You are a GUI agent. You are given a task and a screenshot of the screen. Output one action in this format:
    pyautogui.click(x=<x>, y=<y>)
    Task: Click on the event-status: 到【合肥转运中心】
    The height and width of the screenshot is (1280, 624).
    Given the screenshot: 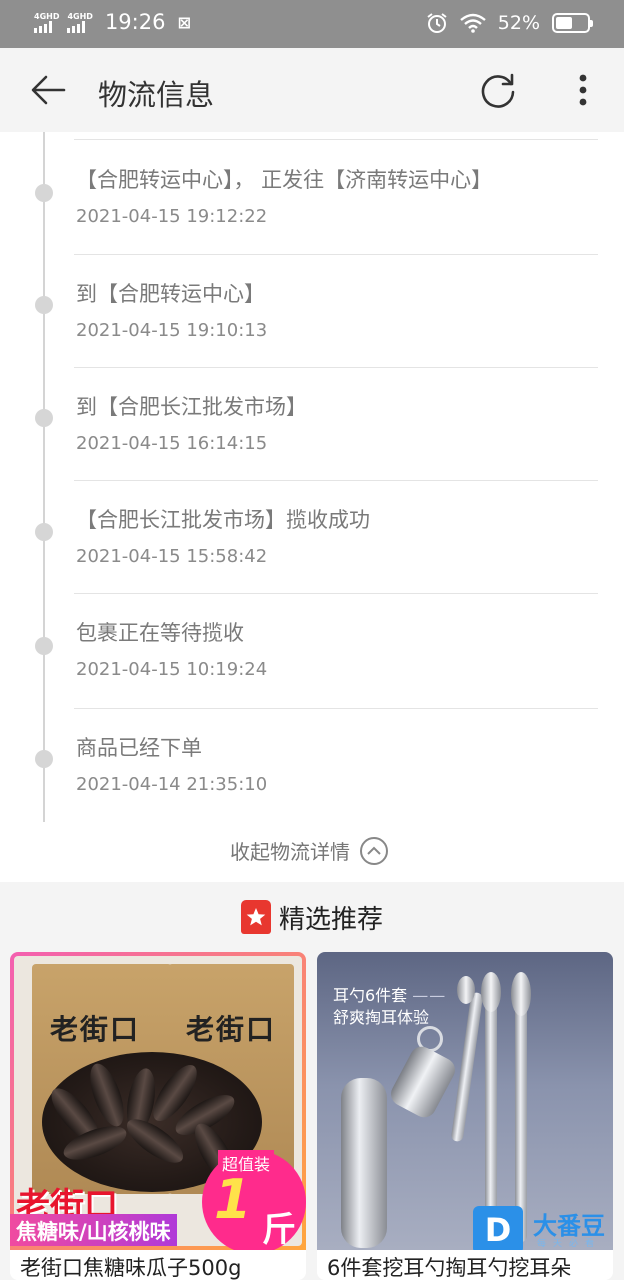 What is the action you would take?
    pyautogui.click(x=170, y=294)
    